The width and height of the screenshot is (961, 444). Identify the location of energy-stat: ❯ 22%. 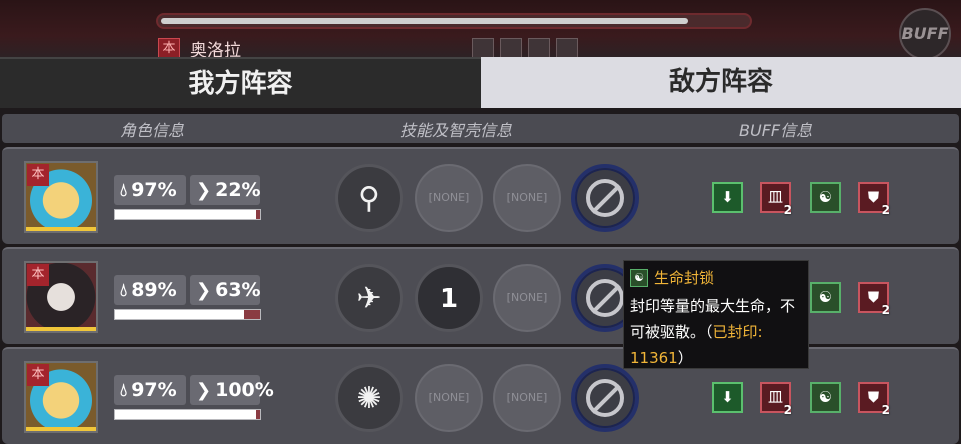
(225, 190).